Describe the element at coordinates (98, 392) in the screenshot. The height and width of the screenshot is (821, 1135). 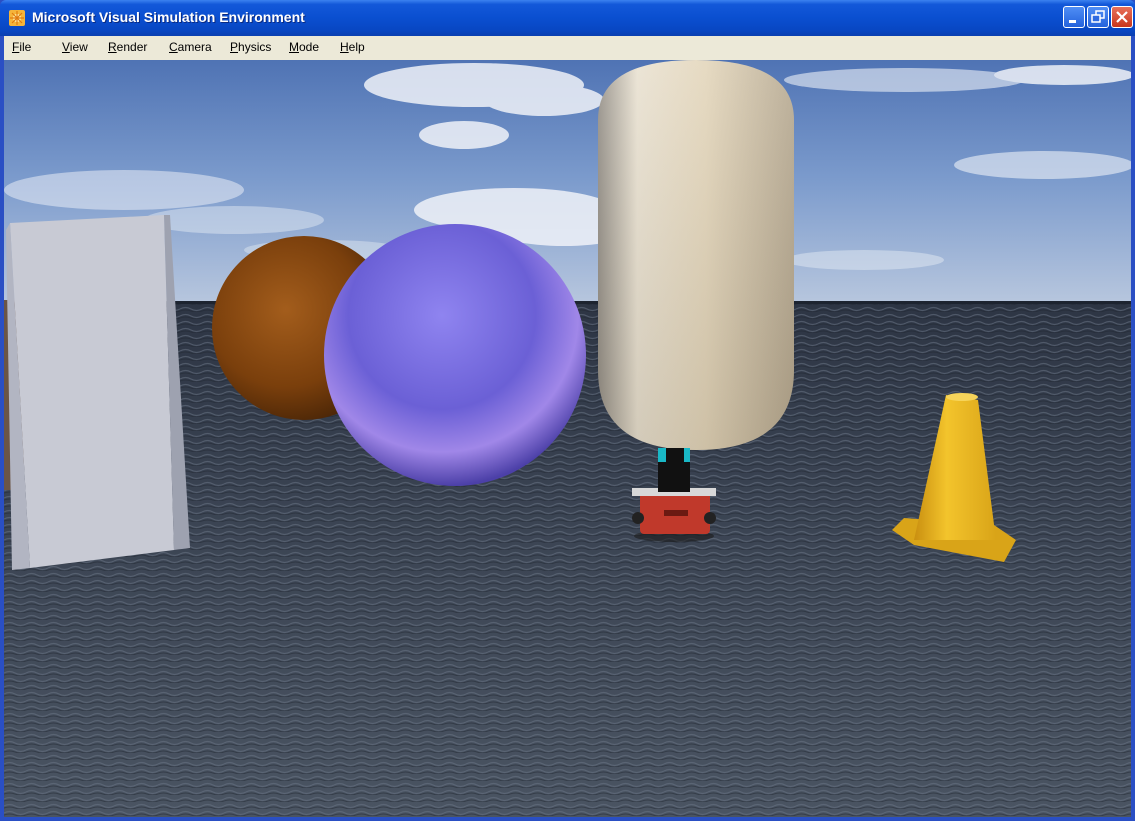
I see `gray-box` at that location.